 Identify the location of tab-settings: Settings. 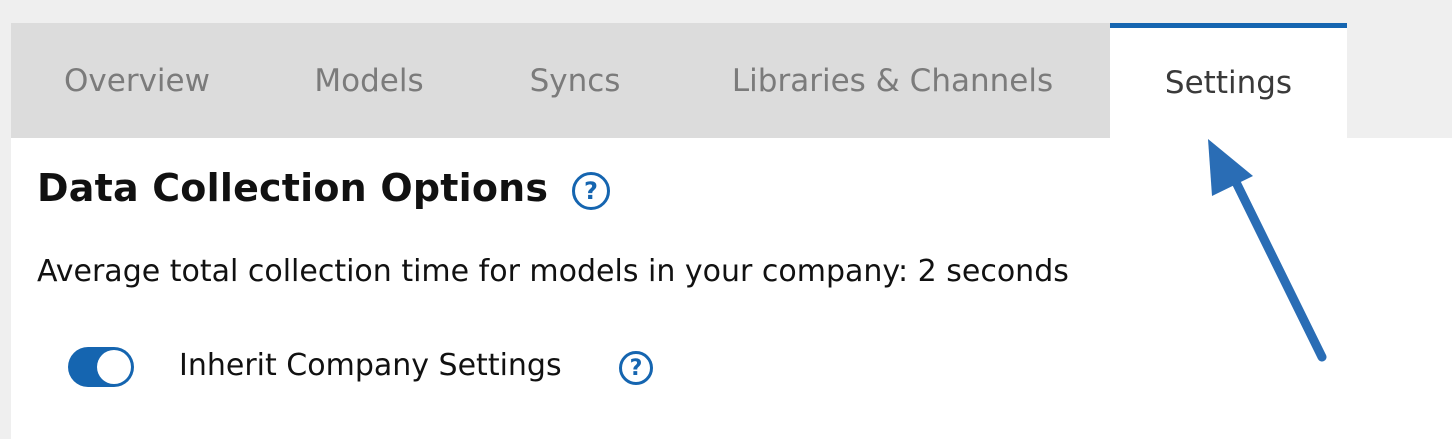
(1228, 80).